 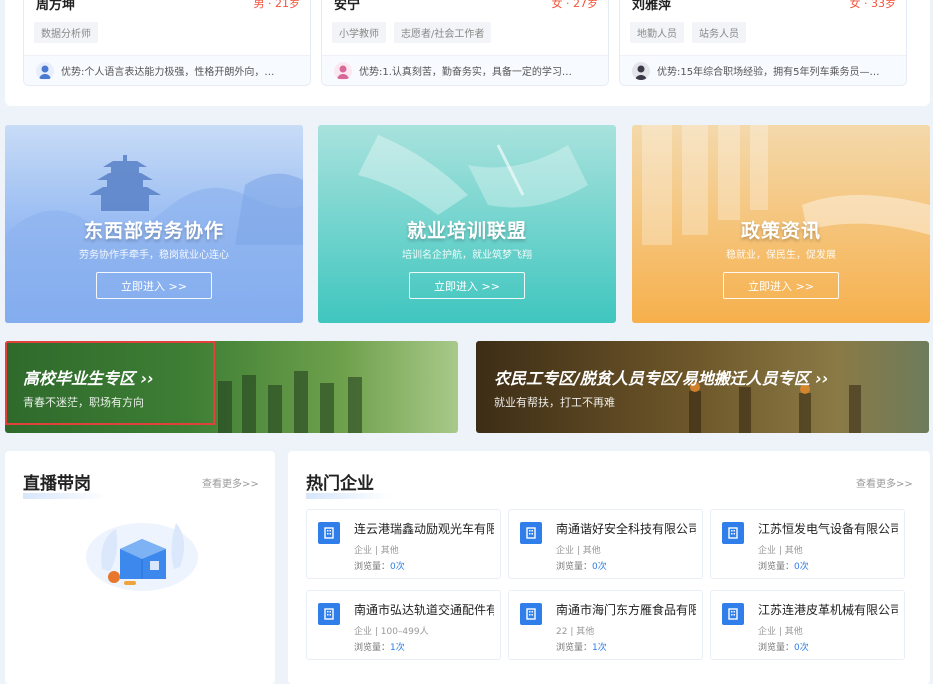 I want to click on talent-tag: 地勤人员, so click(x=657, y=32).